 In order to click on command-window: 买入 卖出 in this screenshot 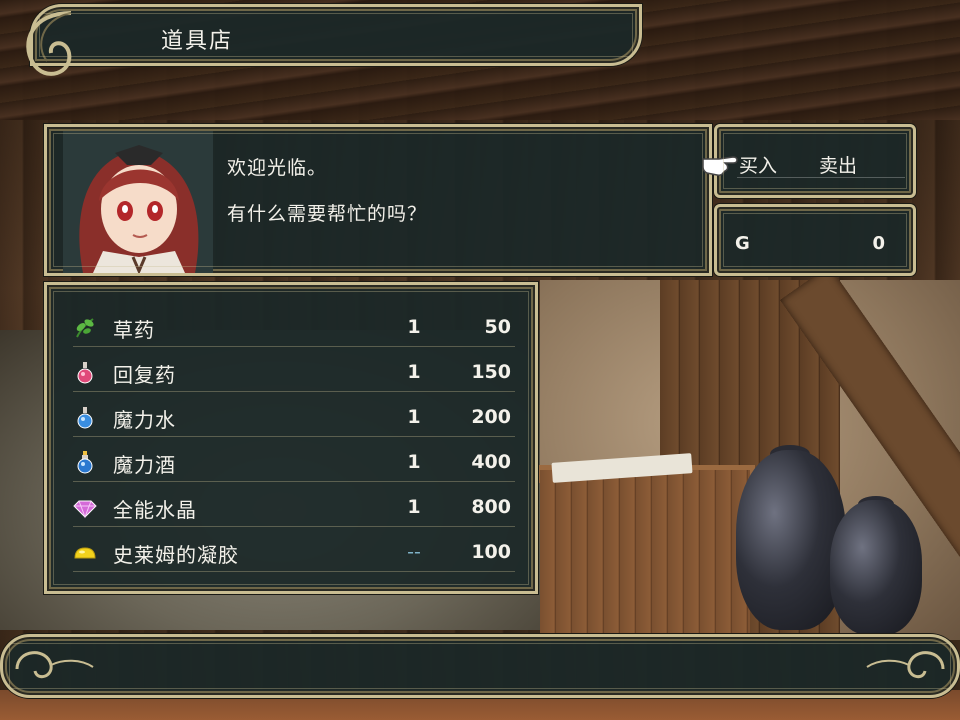, I will do `click(809, 161)`.